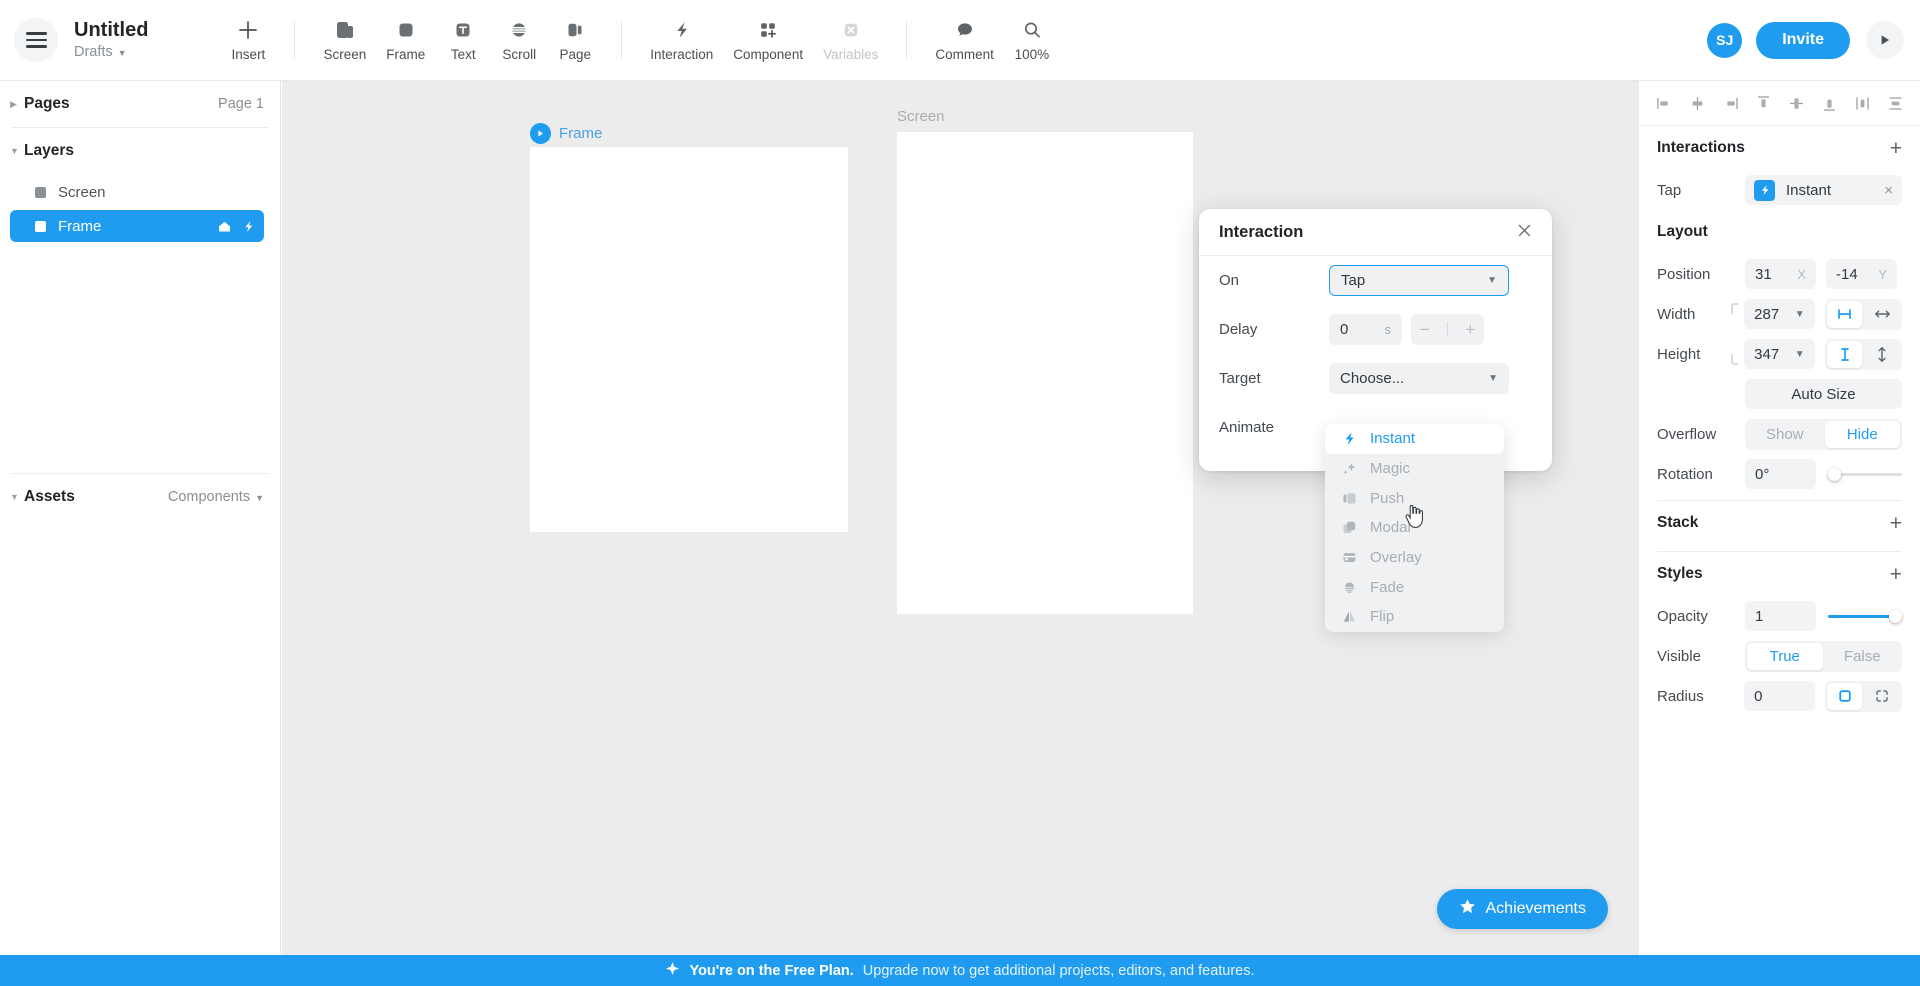 This screenshot has width=1920, height=986. Describe the element at coordinates (463, 30) in the screenshot. I see `text-icon` at that location.